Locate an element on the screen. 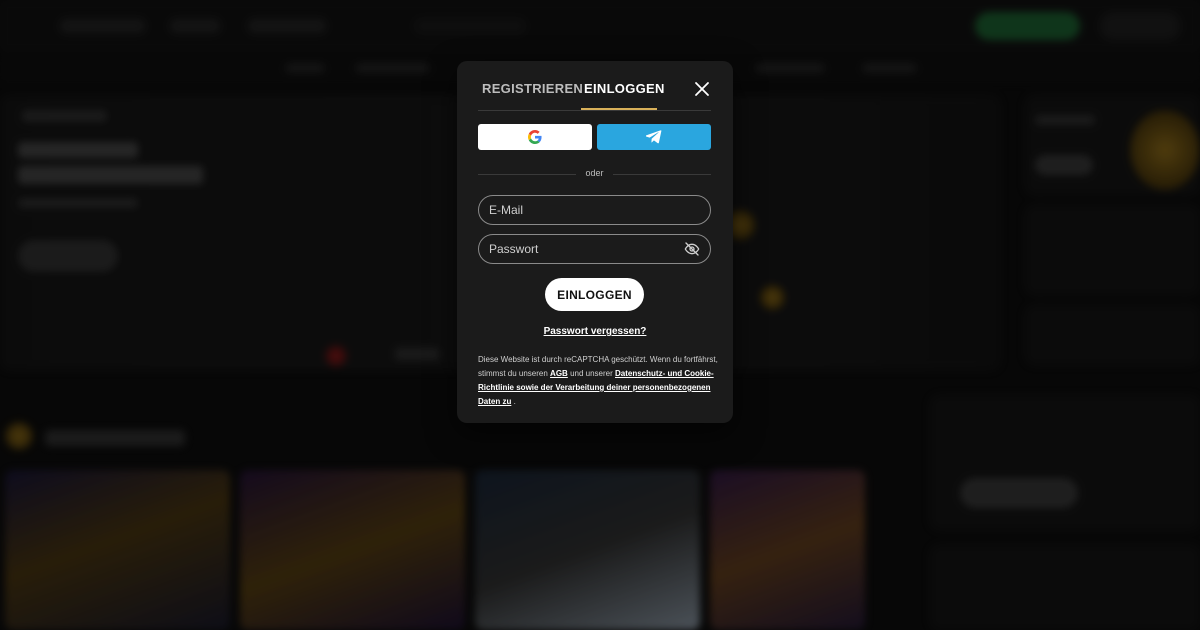  telegram-login-button is located at coordinates (654, 137).